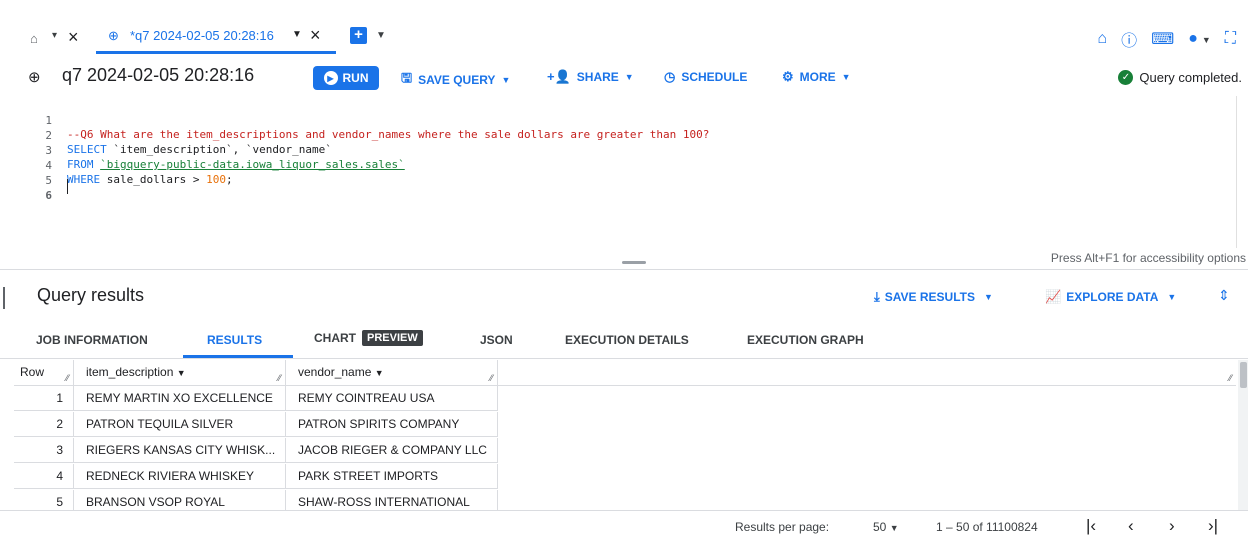 This screenshot has height=542, width=1248. I want to click on code-keyword: FROM, so click(80, 164).